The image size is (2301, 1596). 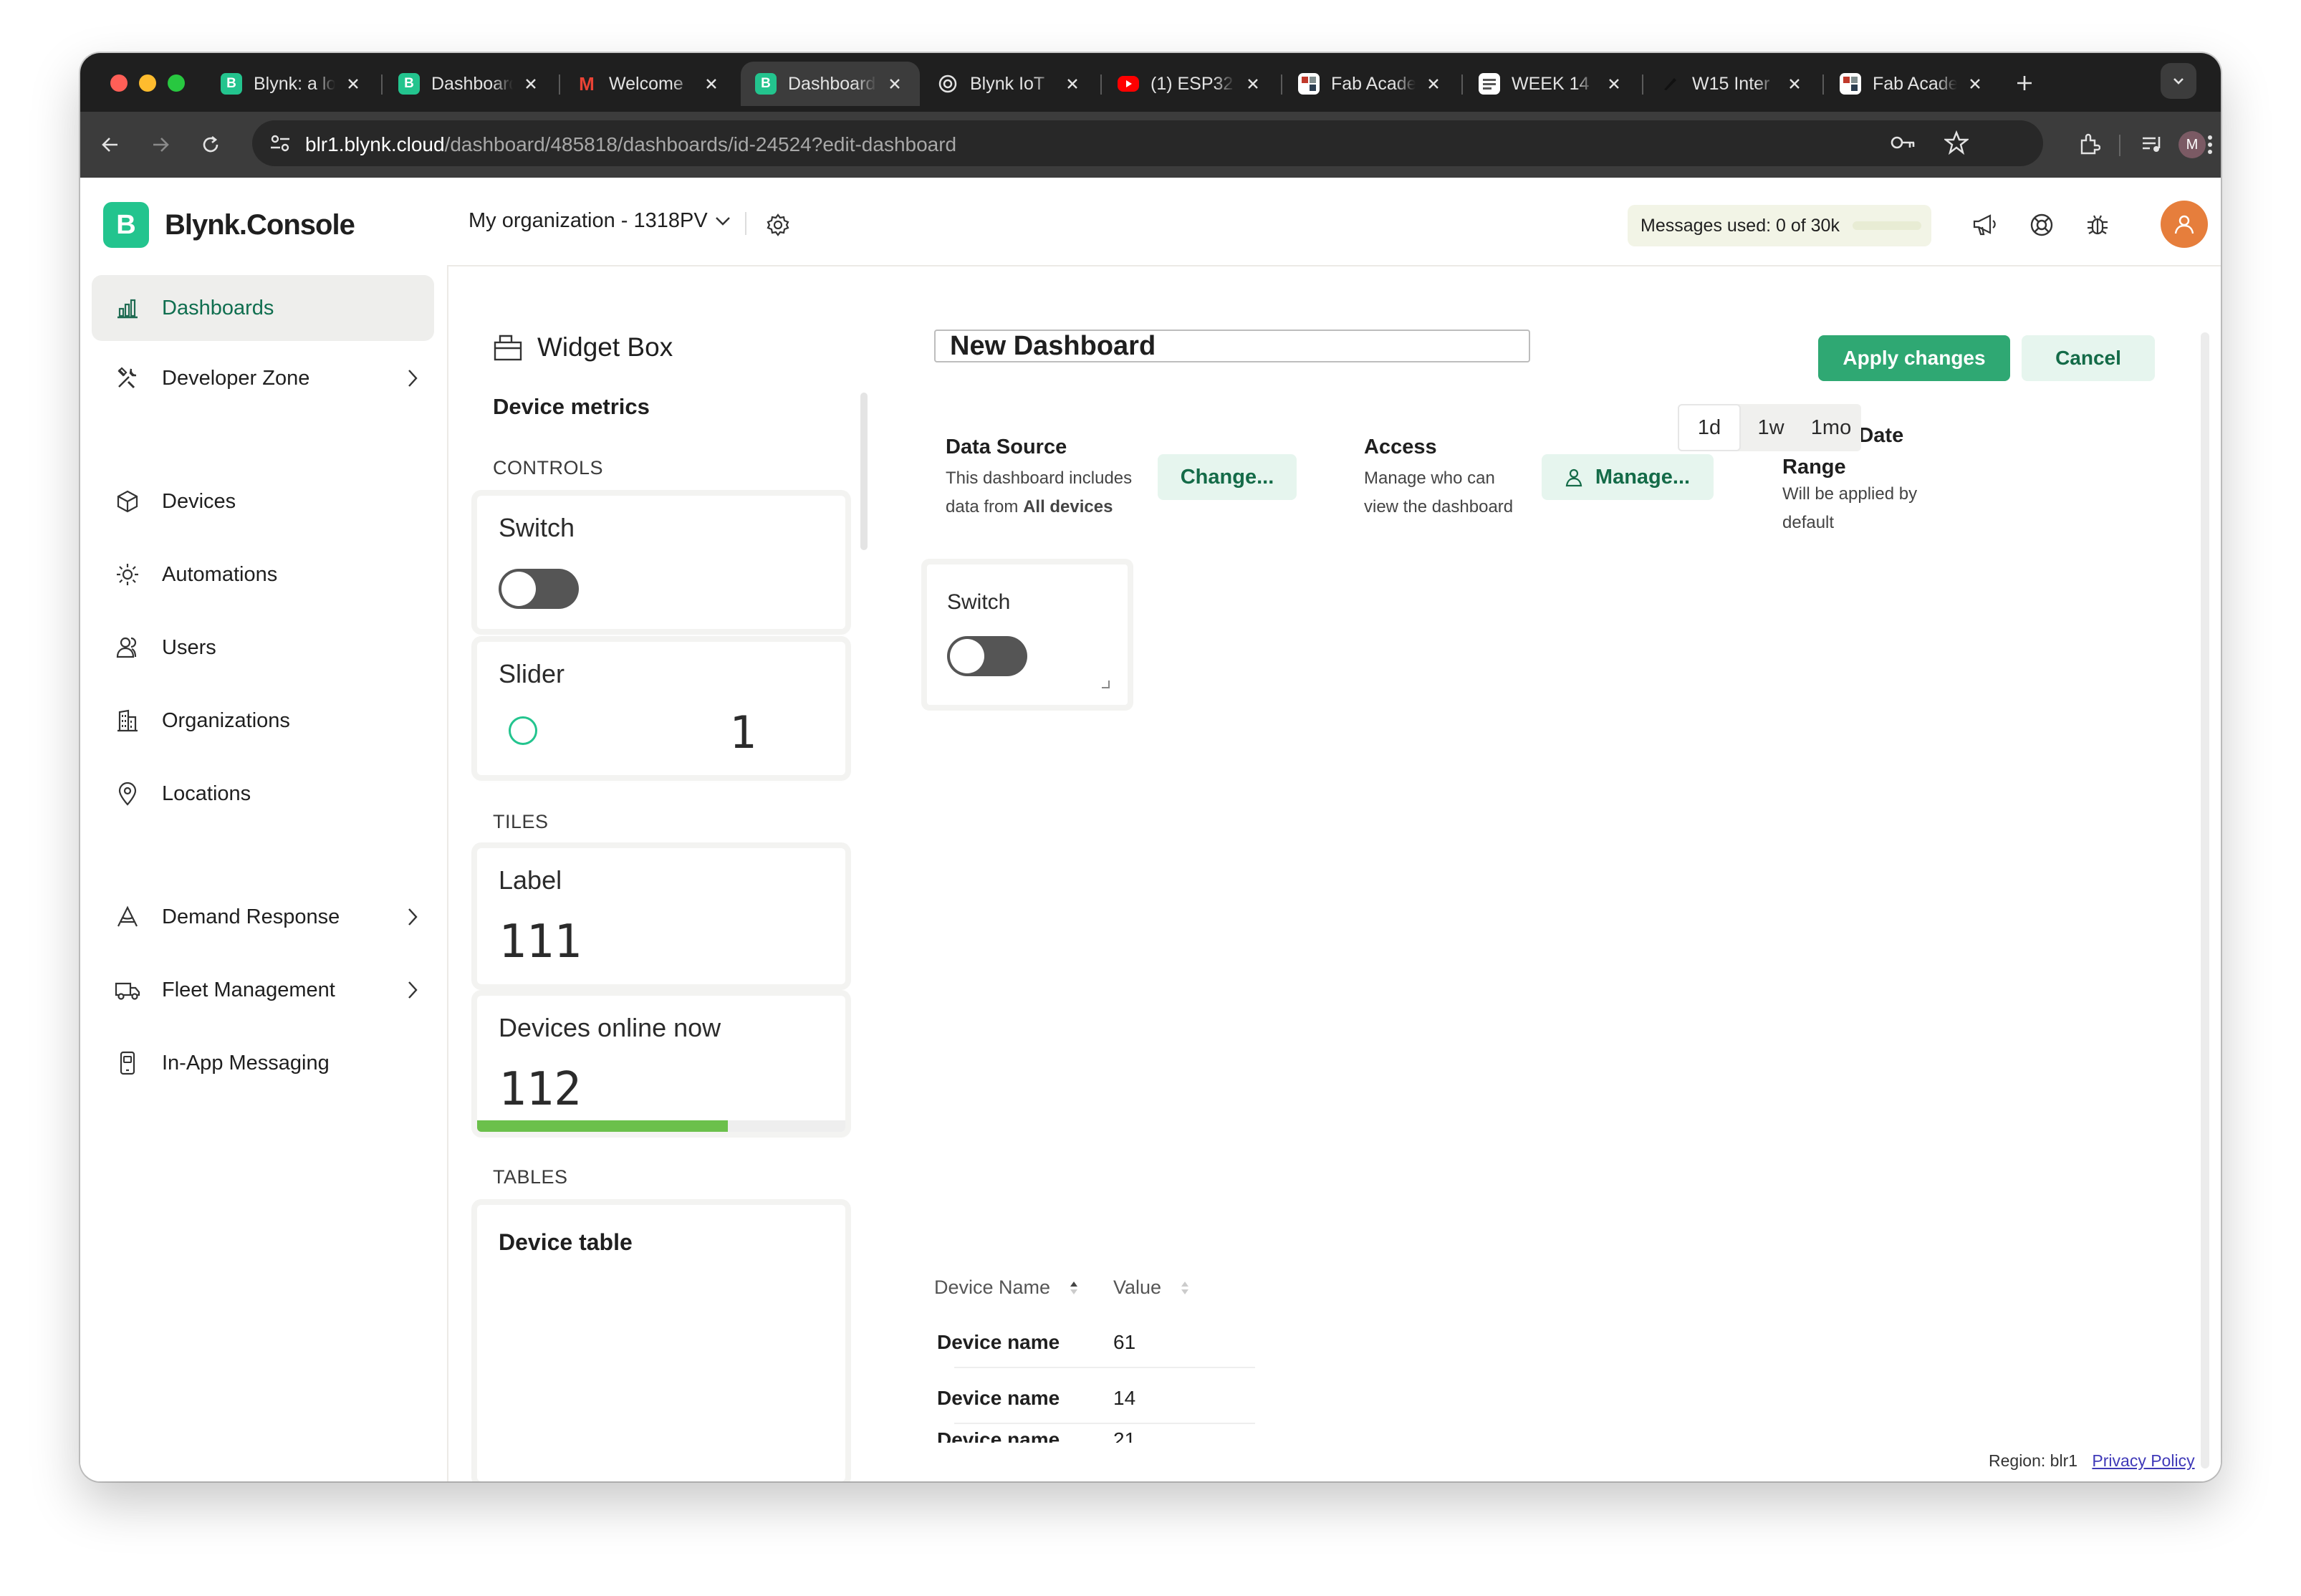 I want to click on back-button, so click(x=110, y=145).